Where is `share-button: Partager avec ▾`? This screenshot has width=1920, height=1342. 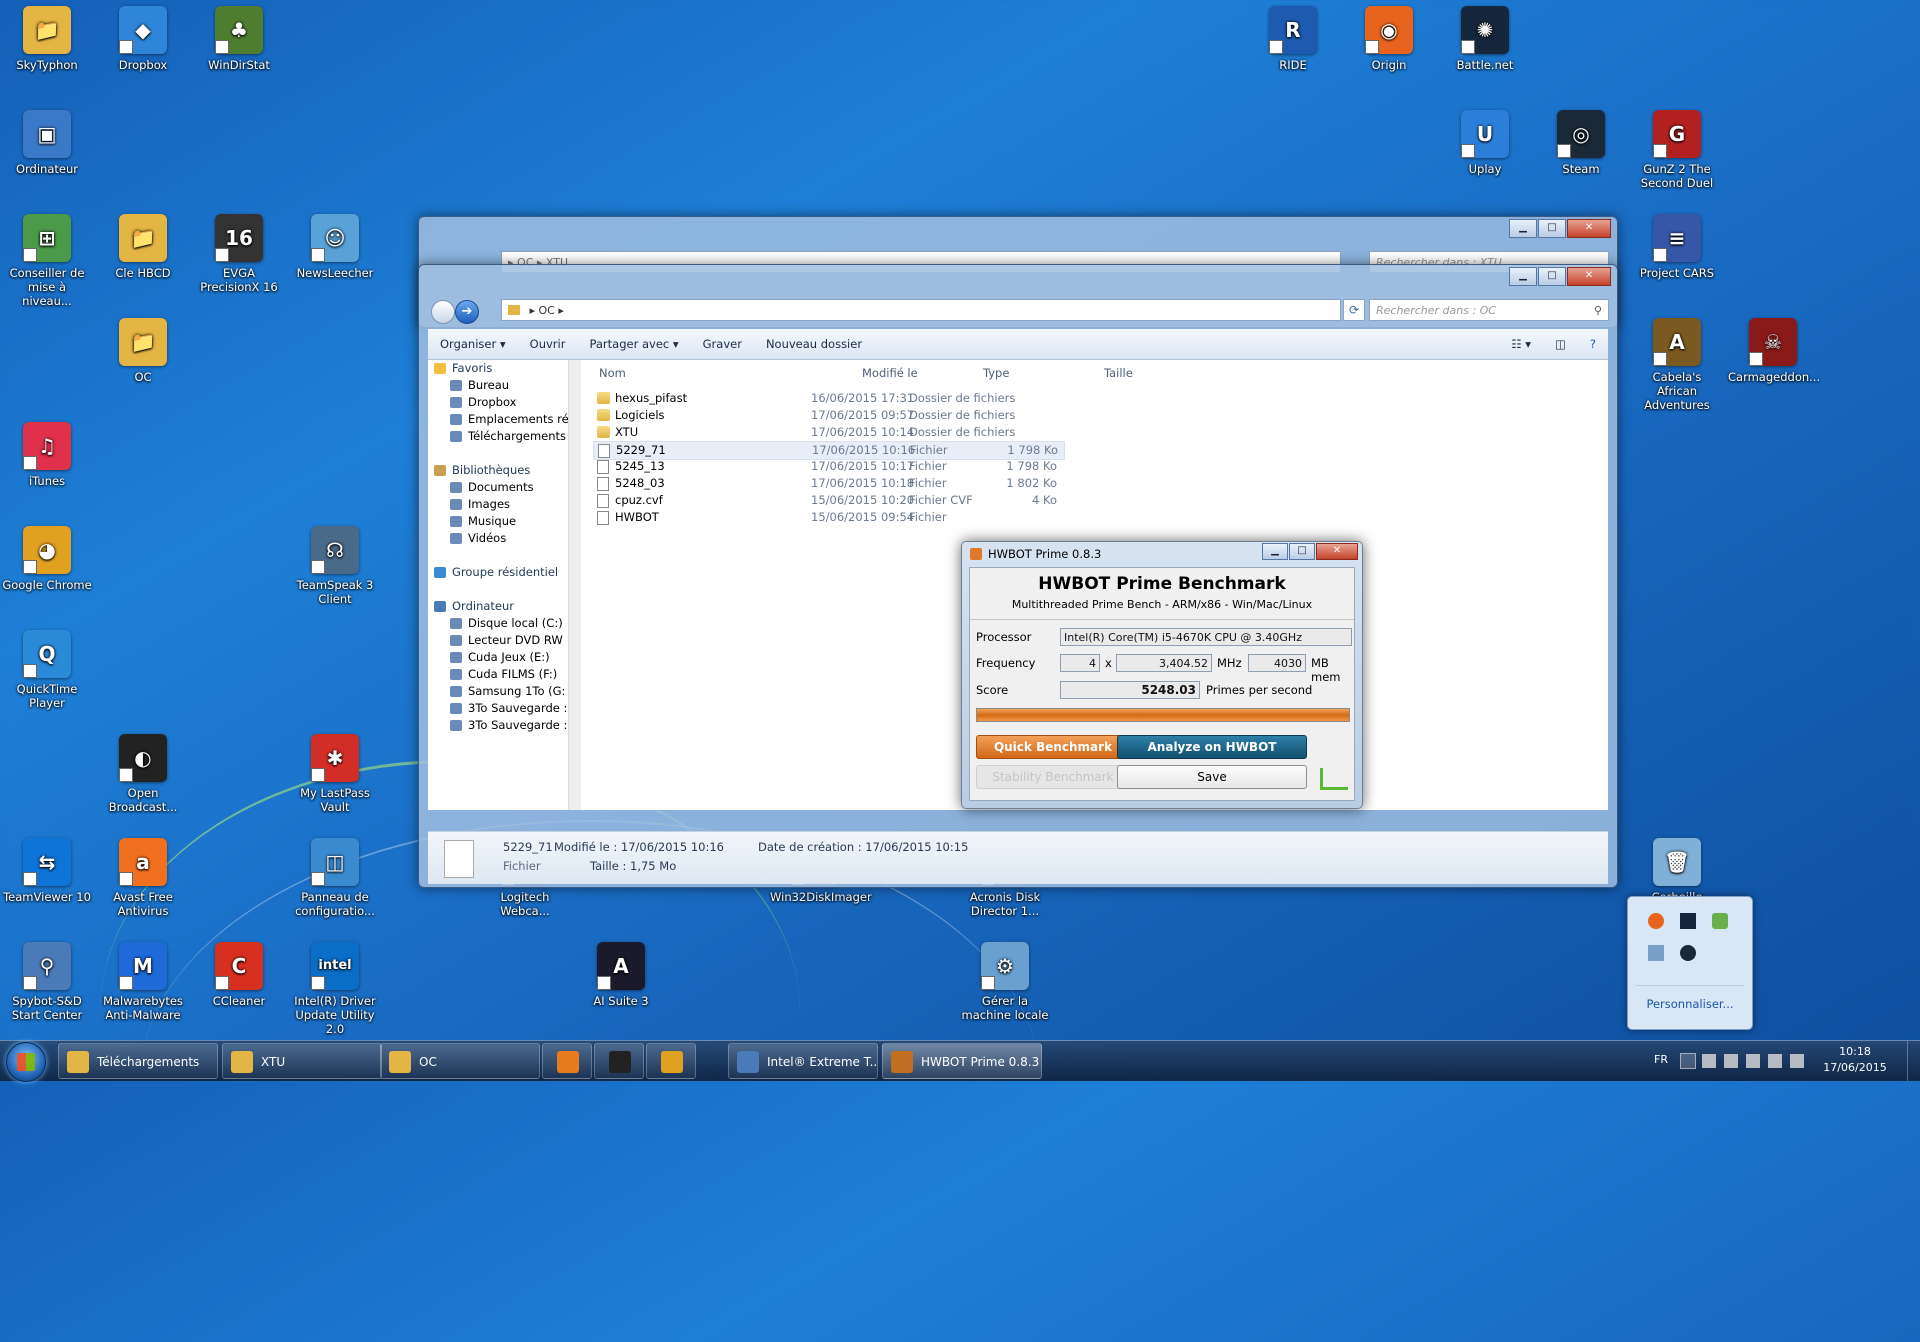 share-button: Partager avec ▾ is located at coordinates (633, 344).